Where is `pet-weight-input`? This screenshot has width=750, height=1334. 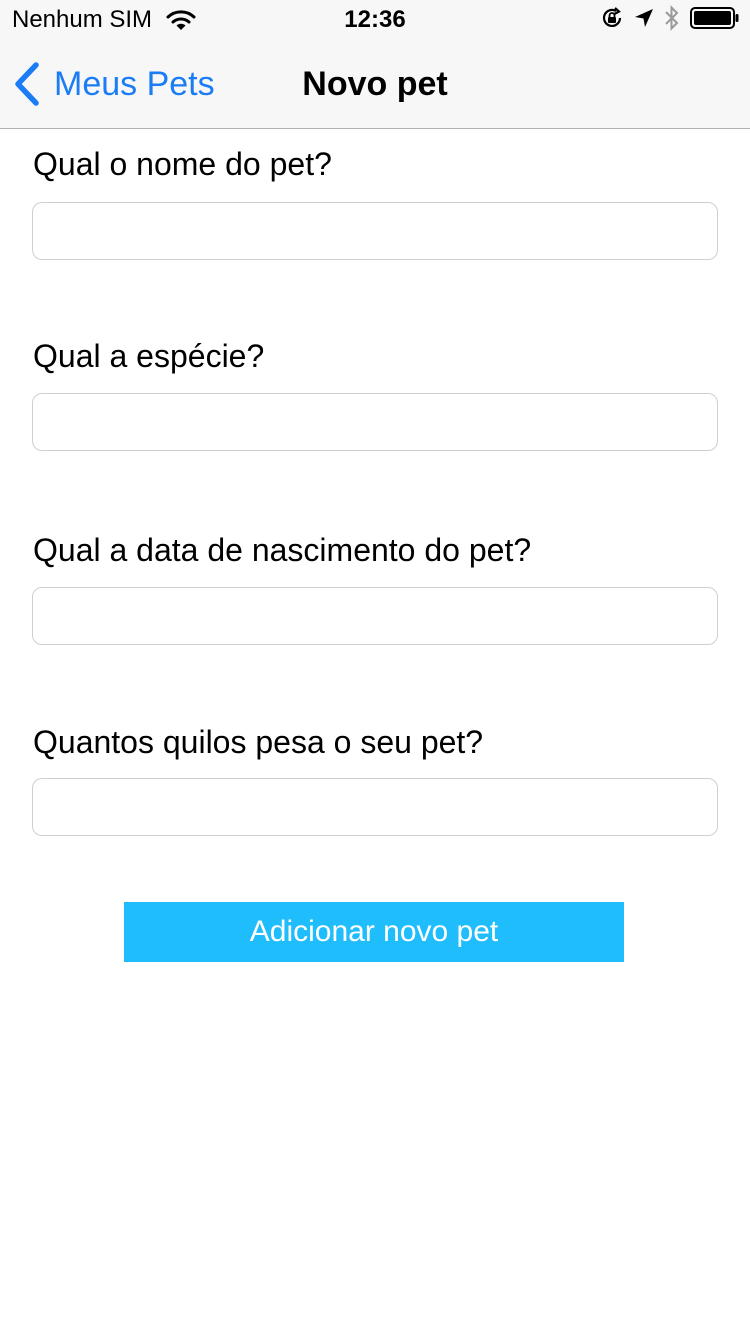
pet-weight-input is located at coordinates (375, 807).